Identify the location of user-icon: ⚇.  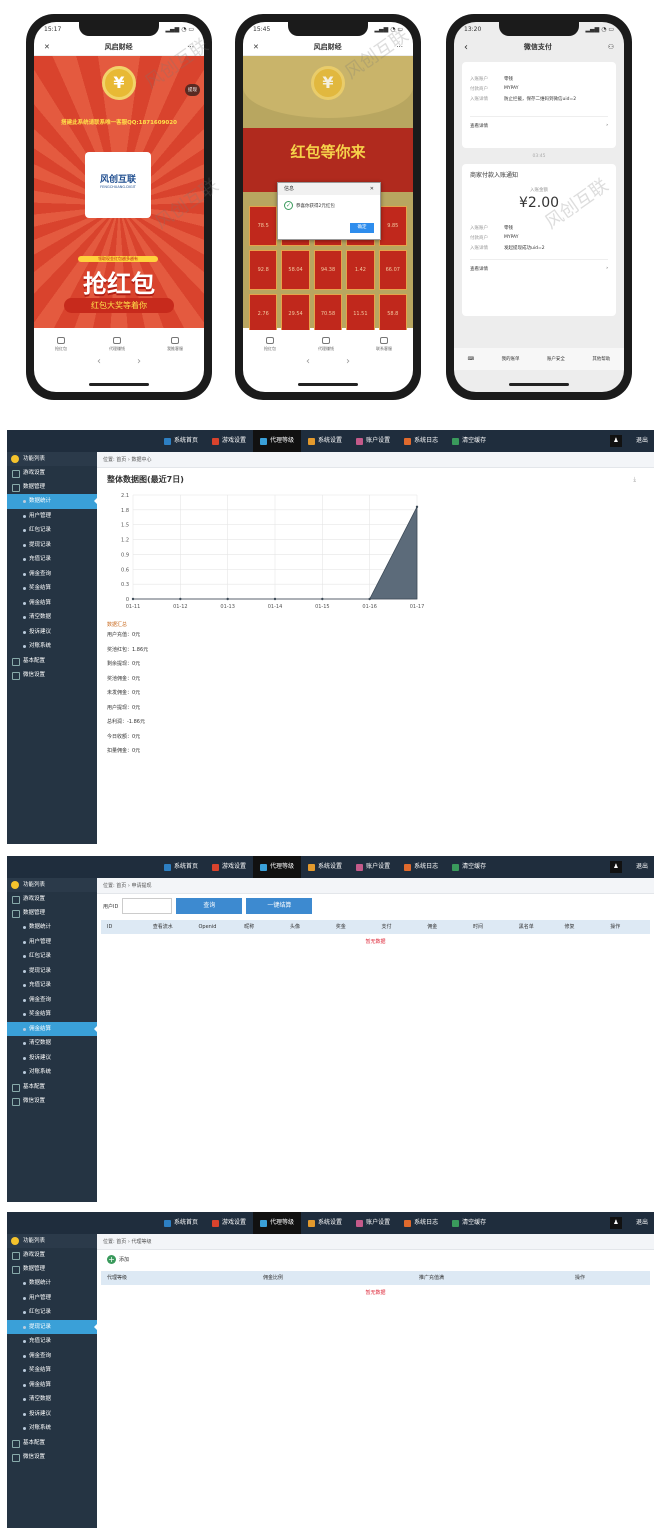
(611, 47).